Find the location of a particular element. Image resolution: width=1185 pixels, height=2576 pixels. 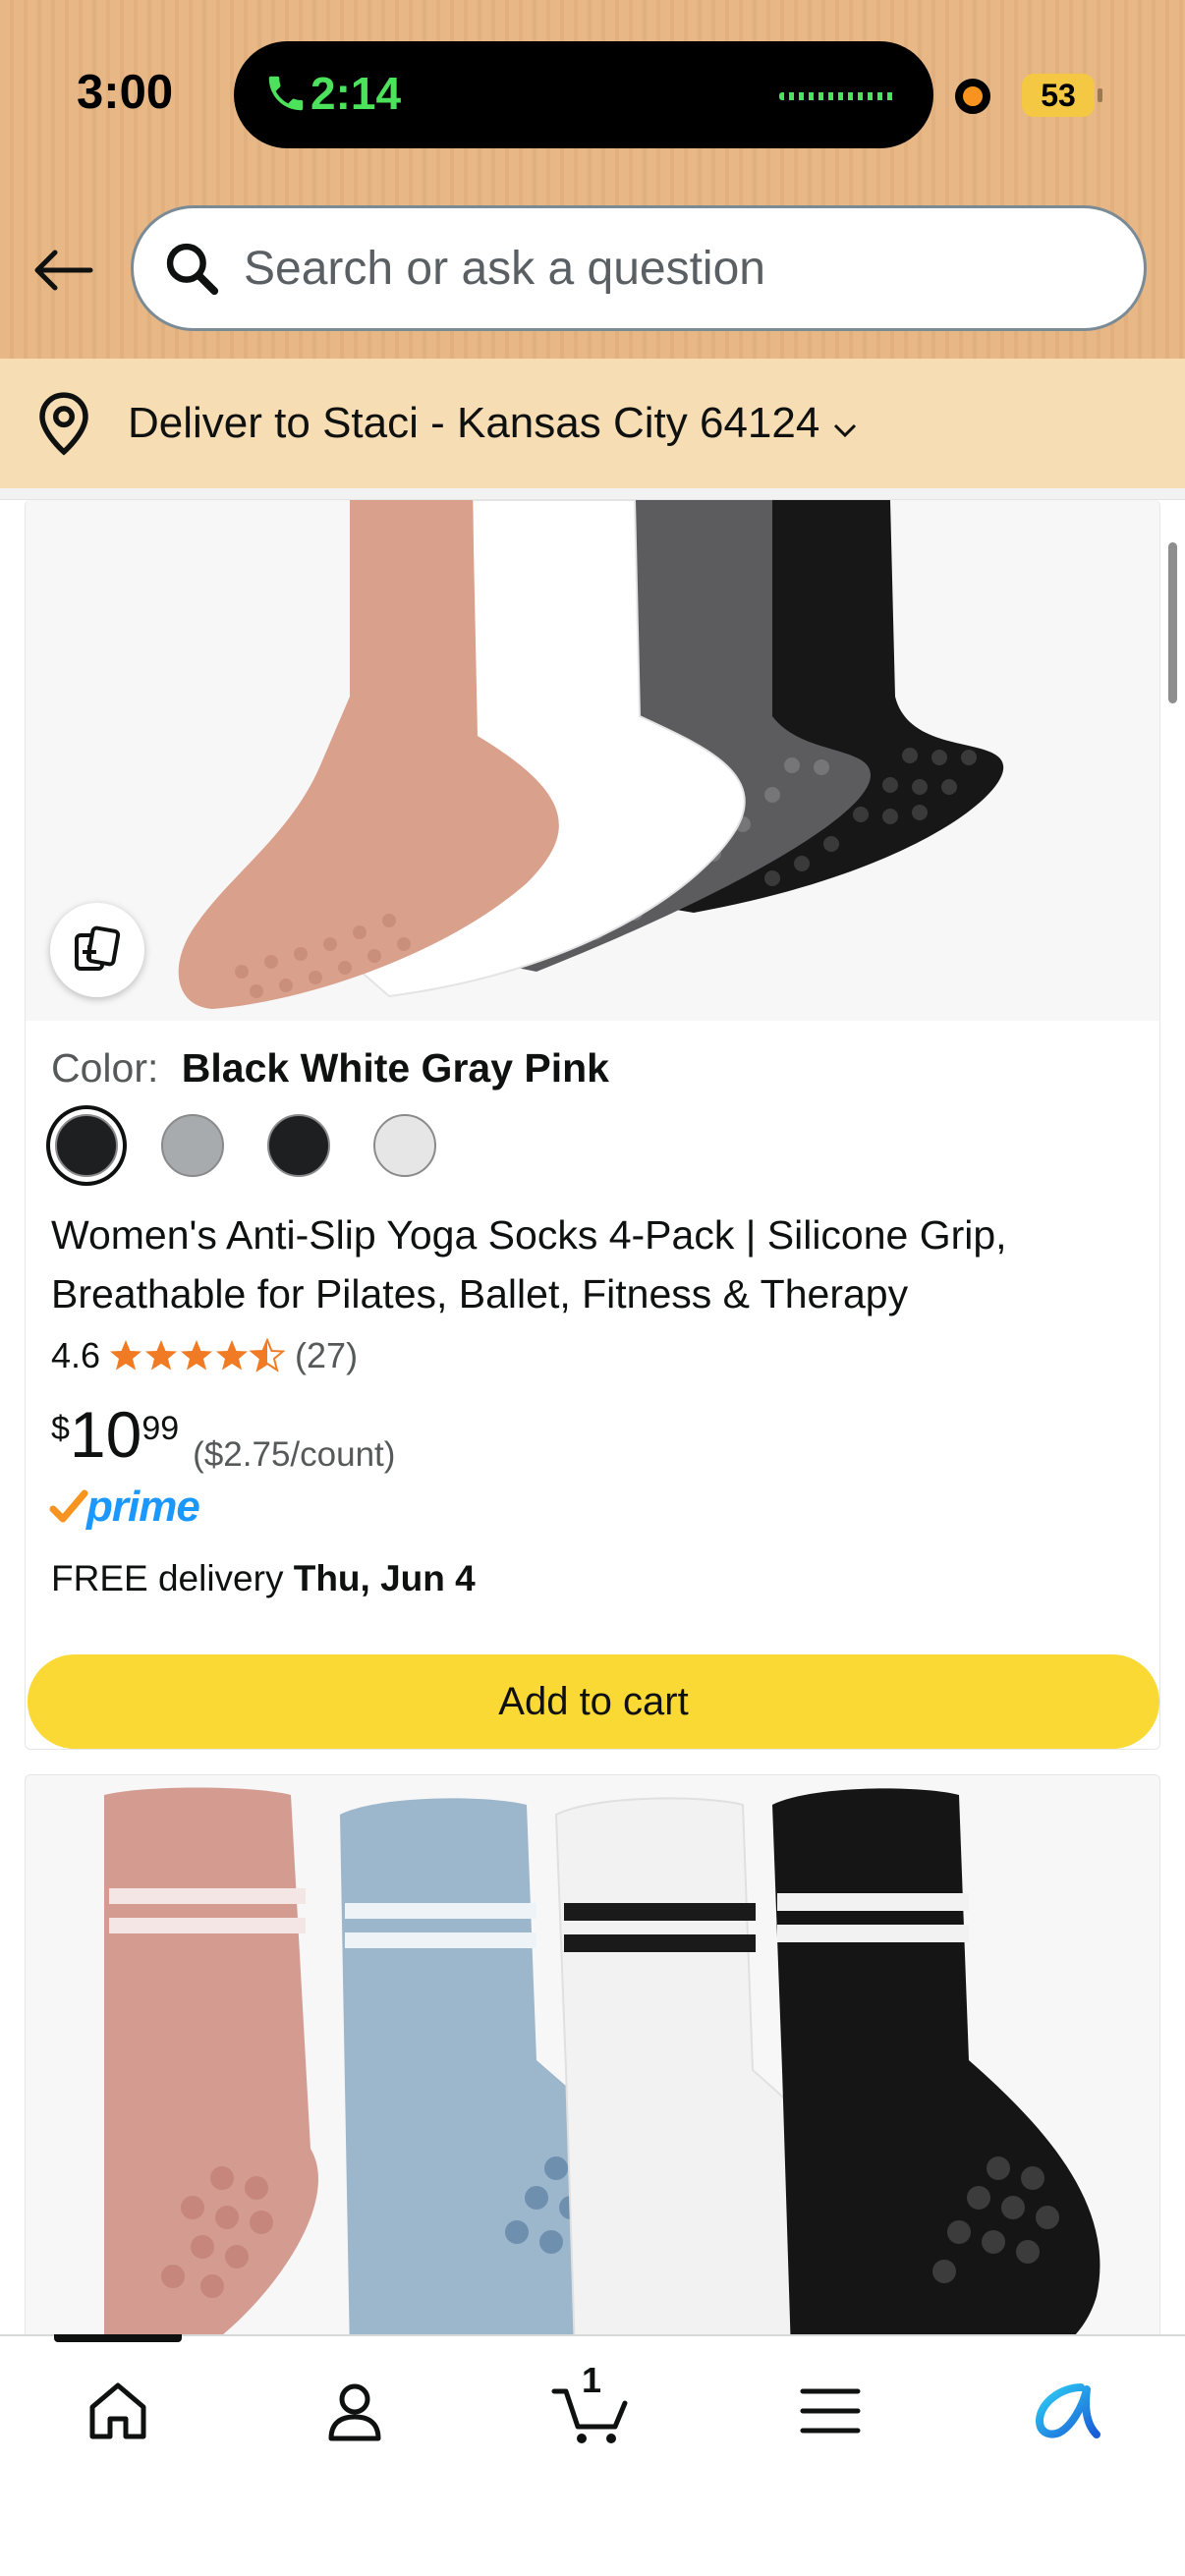

audio-waveform-icon is located at coordinates (838, 96).